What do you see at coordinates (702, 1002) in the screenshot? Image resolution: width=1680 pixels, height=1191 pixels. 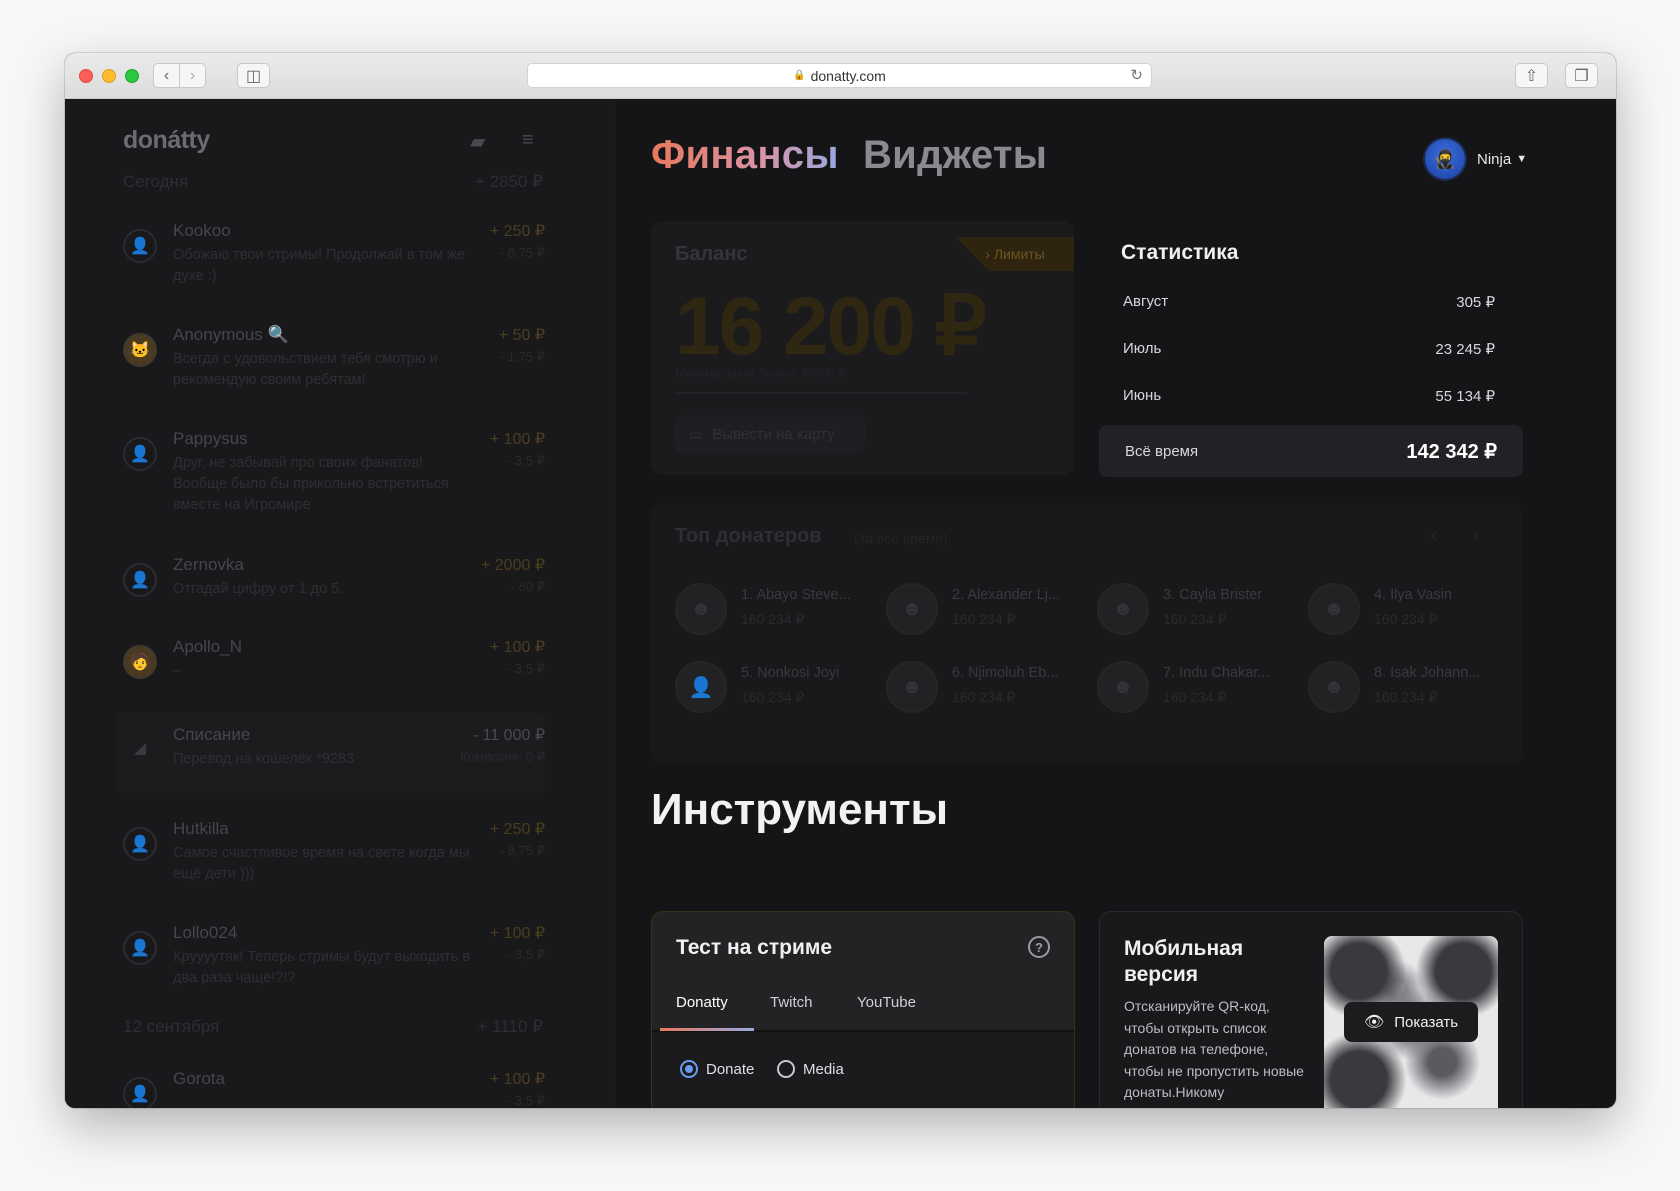 I see `tab-donatty: Donatty` at bounding box center [702, 1002].